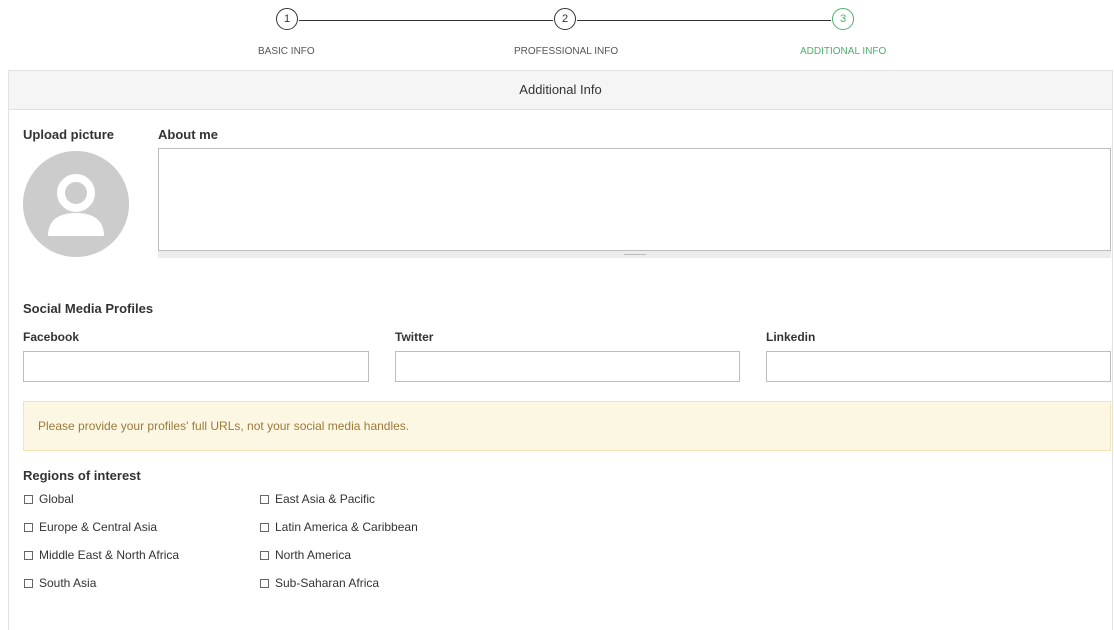 The height and width of the screenshot is (630, 1114). I want to click on facebook-input, so click(196, 366).